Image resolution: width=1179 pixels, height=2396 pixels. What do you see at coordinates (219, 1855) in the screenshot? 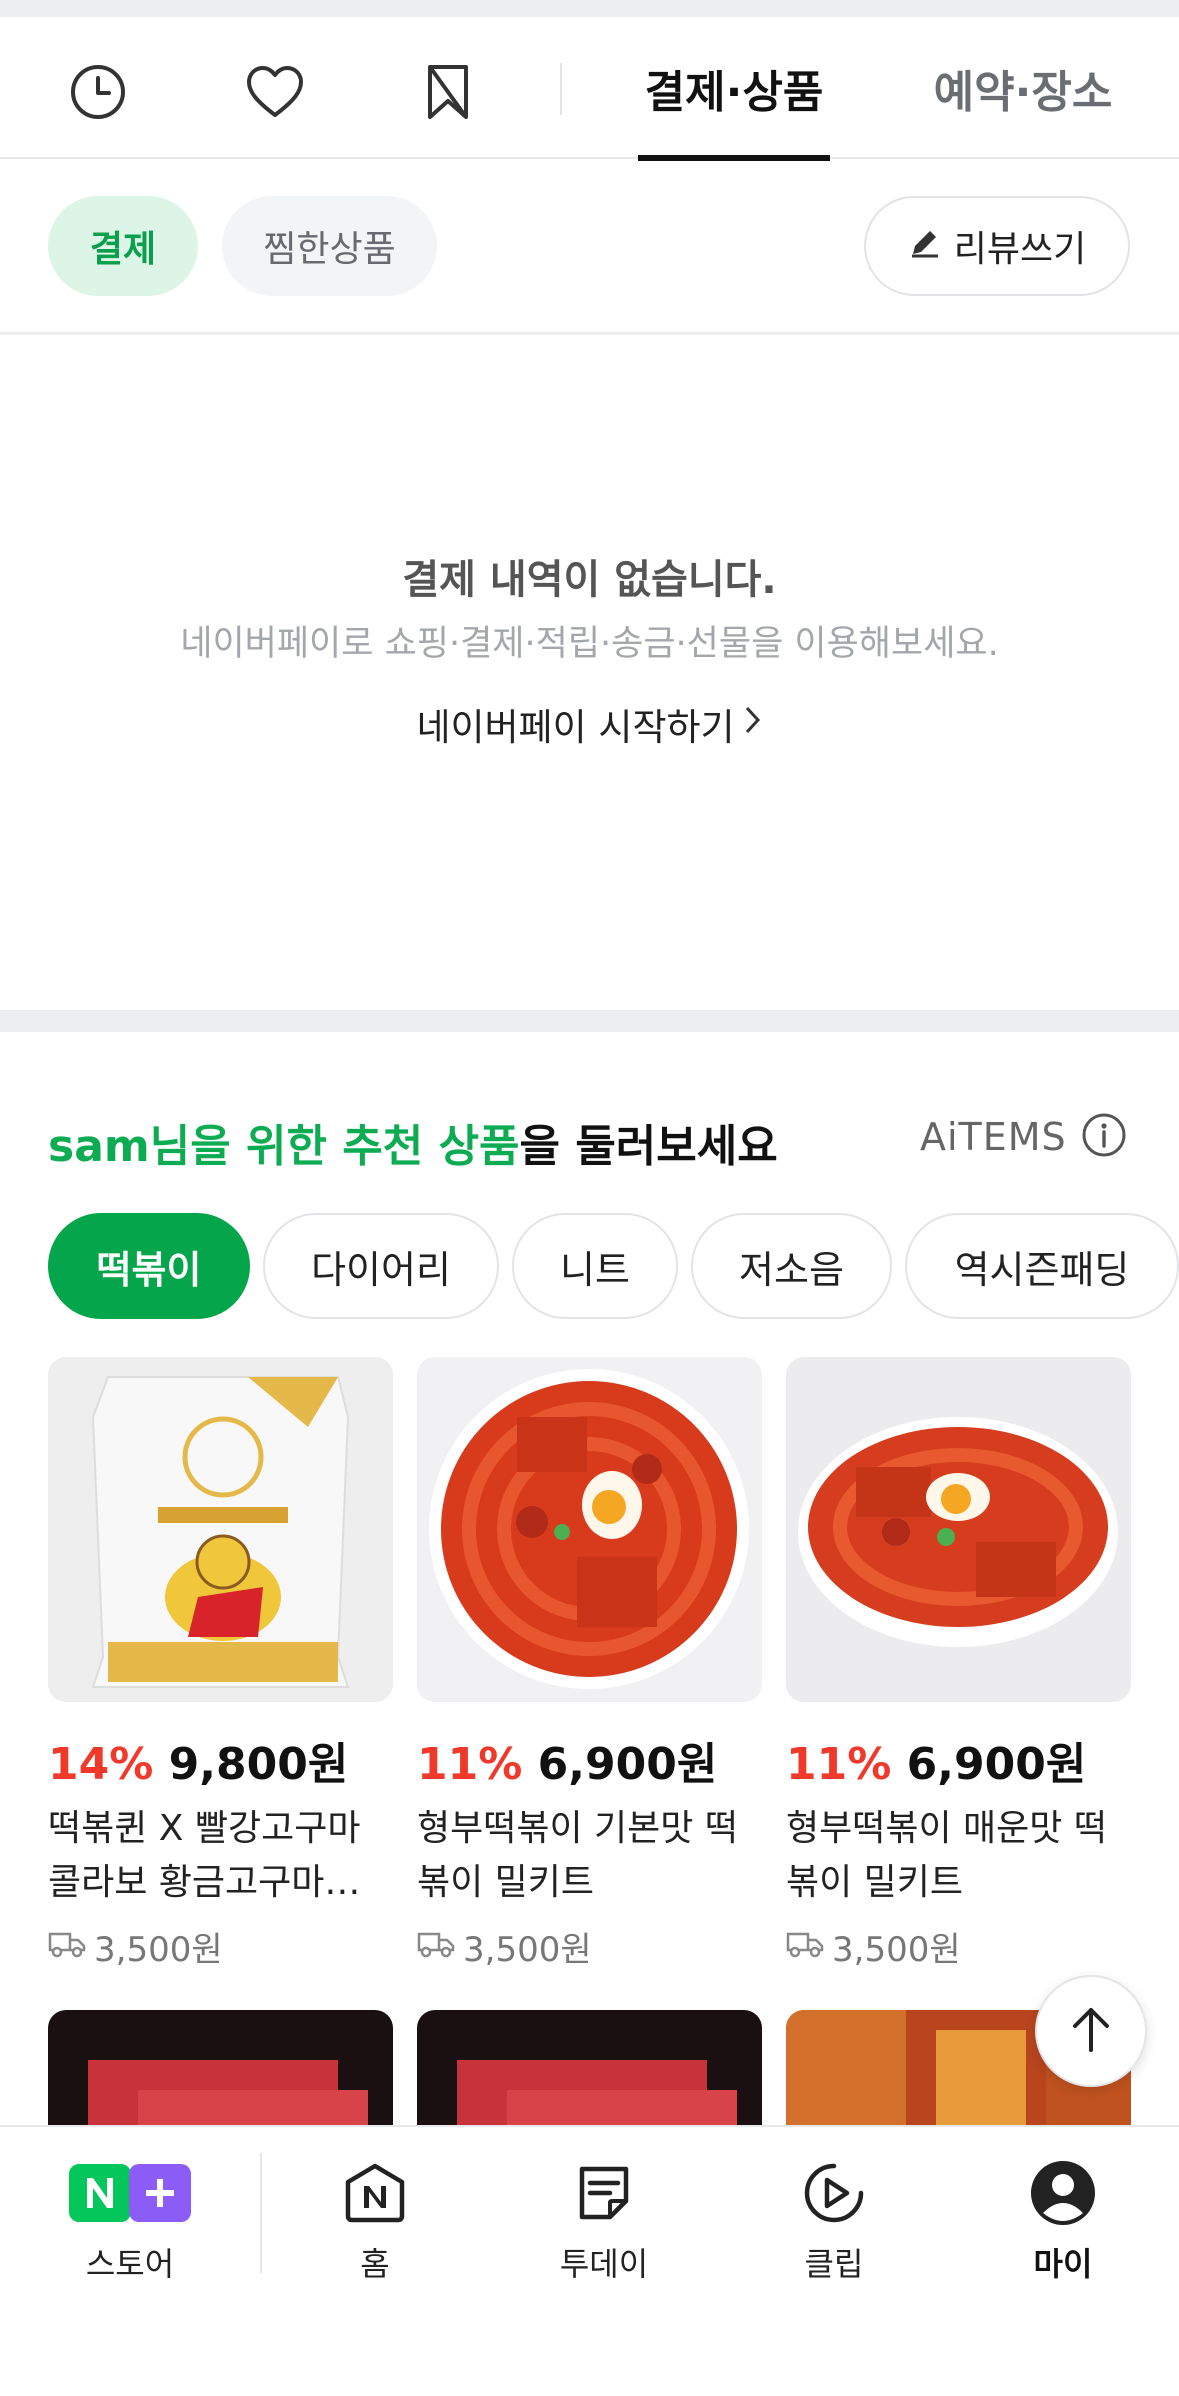
I see `product-name: 떡볶퀸 X 빨강고구마 콜라보 황금고구마떡볶이 밀키트` at bounding box center [219, 1855].